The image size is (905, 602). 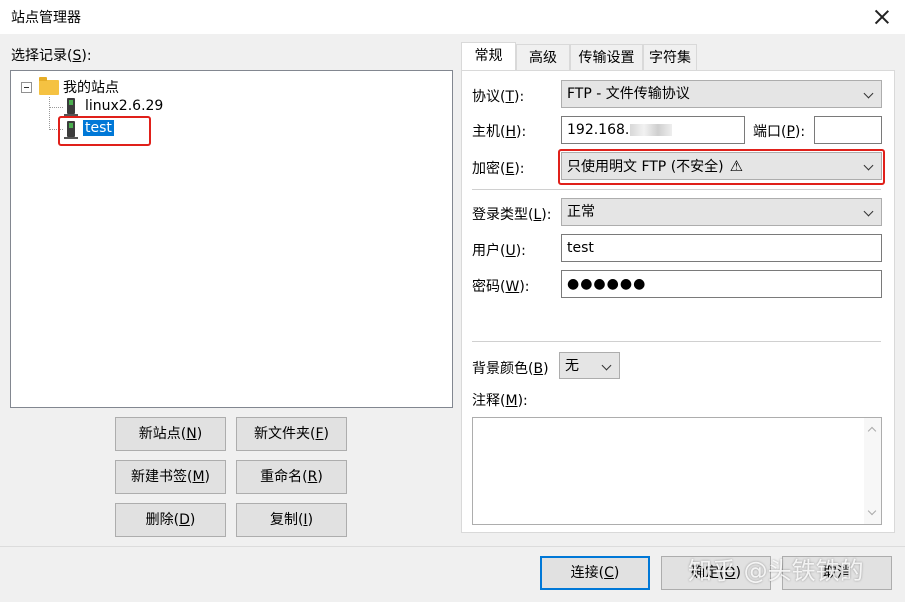 What do you see at coordinates (170, 520) in the screenshot?
I see `delete-button: 删除(D)` at bounding box center [170, 520].